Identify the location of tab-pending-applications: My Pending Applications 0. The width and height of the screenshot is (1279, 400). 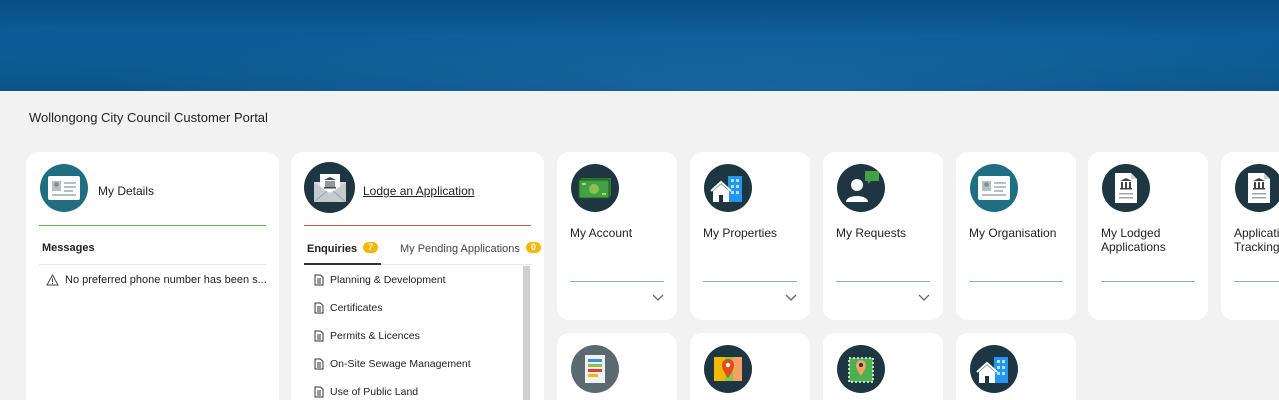
(470, 248).